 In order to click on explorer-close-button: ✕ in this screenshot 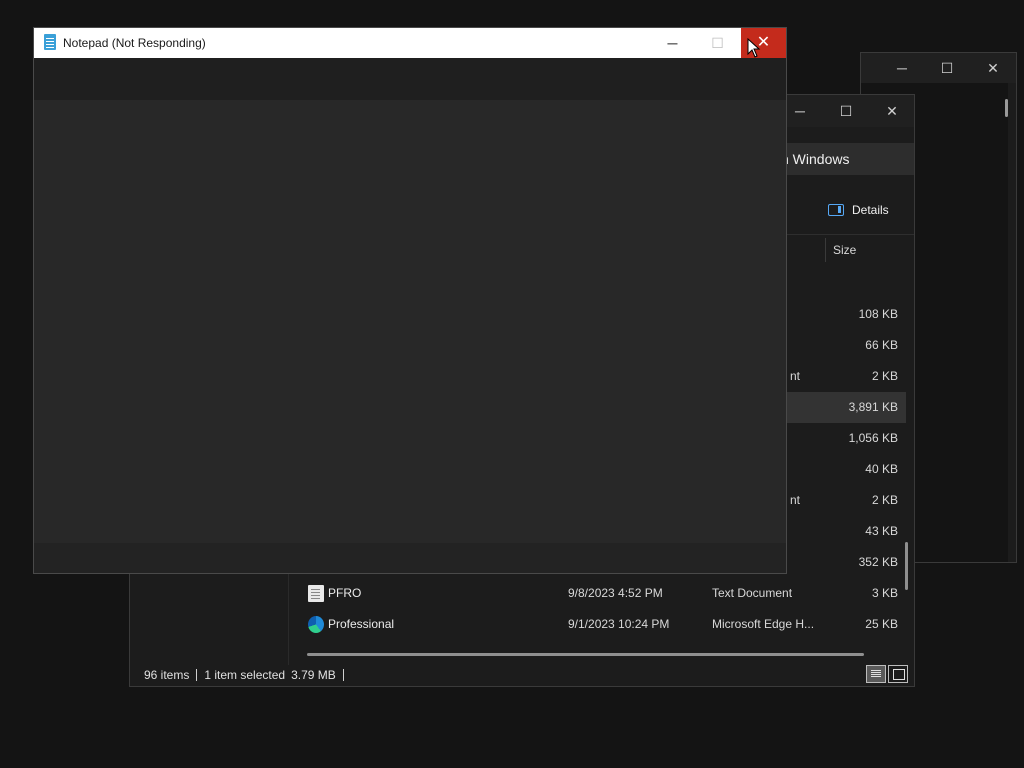, I will do `click(892, 111)`.